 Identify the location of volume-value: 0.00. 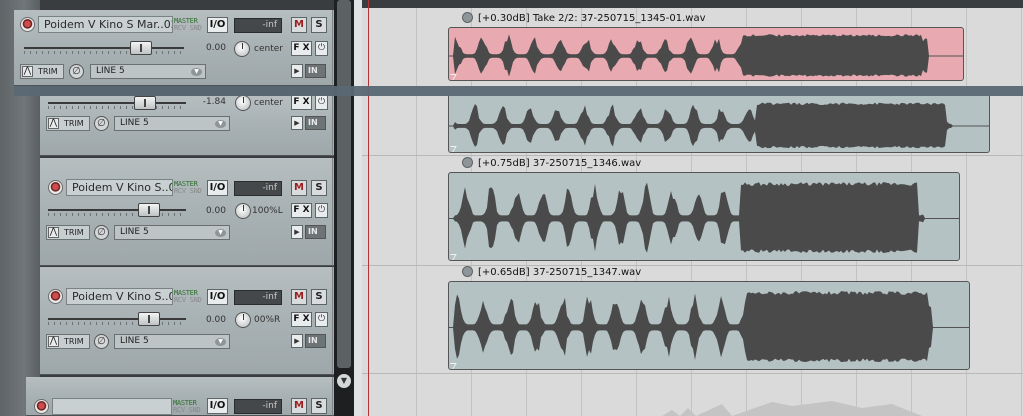
(215, 48).